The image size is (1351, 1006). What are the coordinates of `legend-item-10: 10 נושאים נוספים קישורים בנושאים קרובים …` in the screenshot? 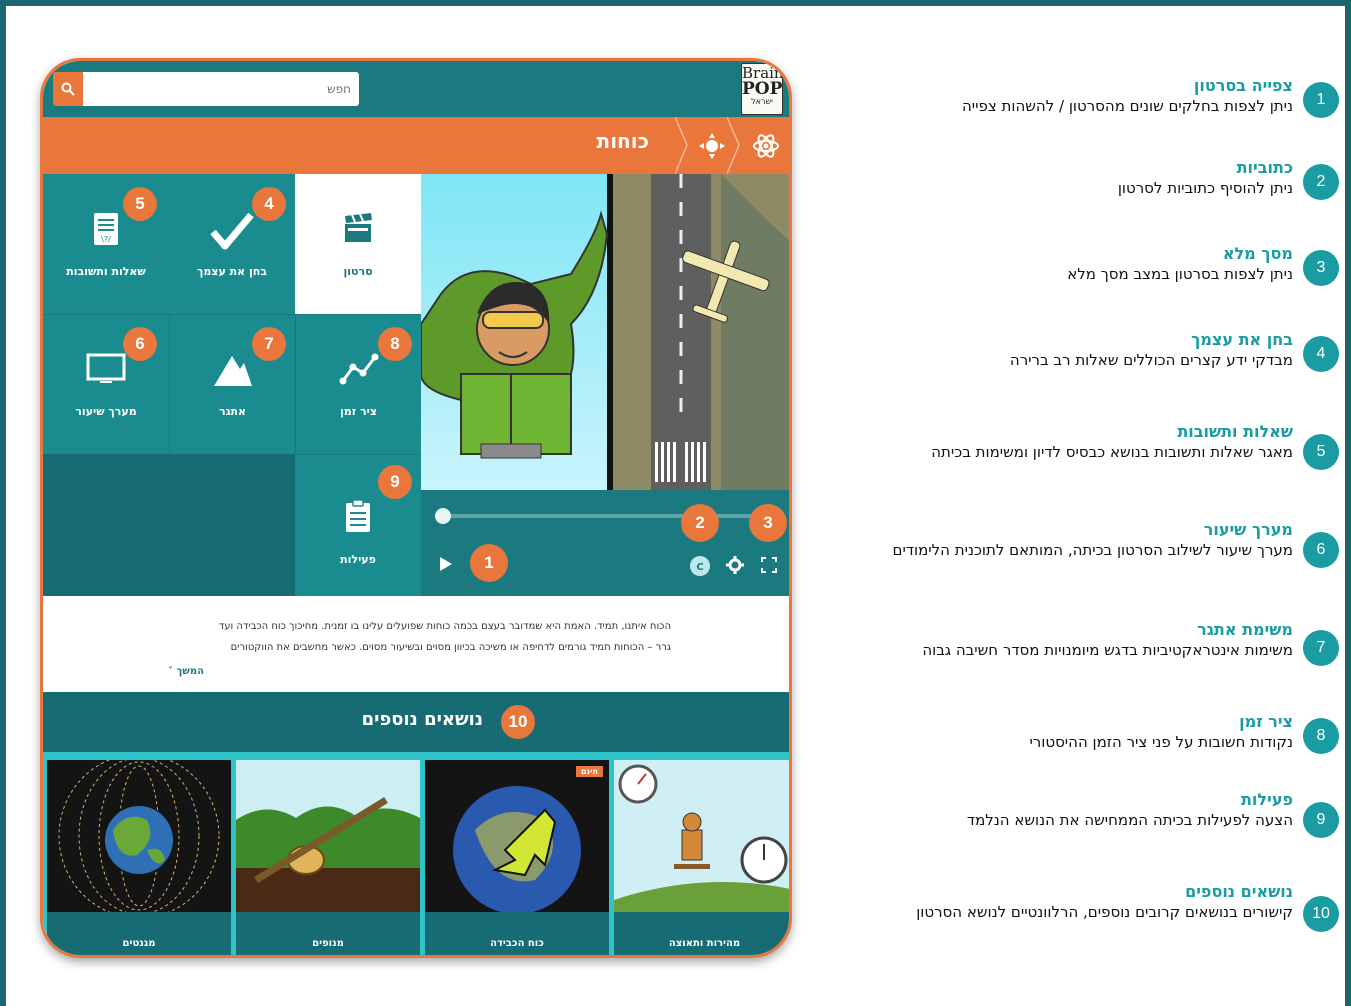 It's located at (1101, 907).